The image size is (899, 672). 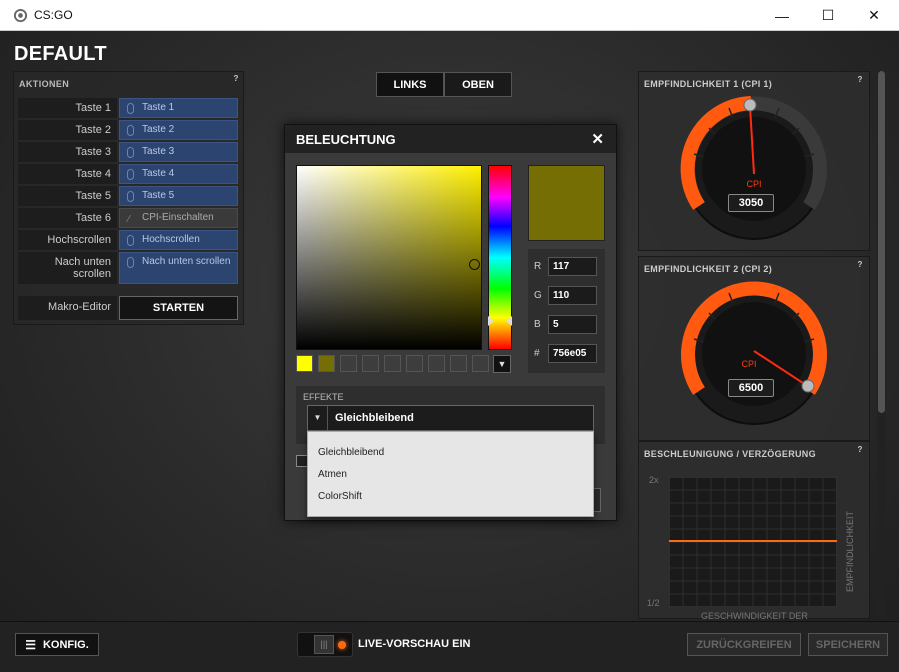 I want to click on macro-editor-label: Makro-Editor, so click(x=67, y=308).